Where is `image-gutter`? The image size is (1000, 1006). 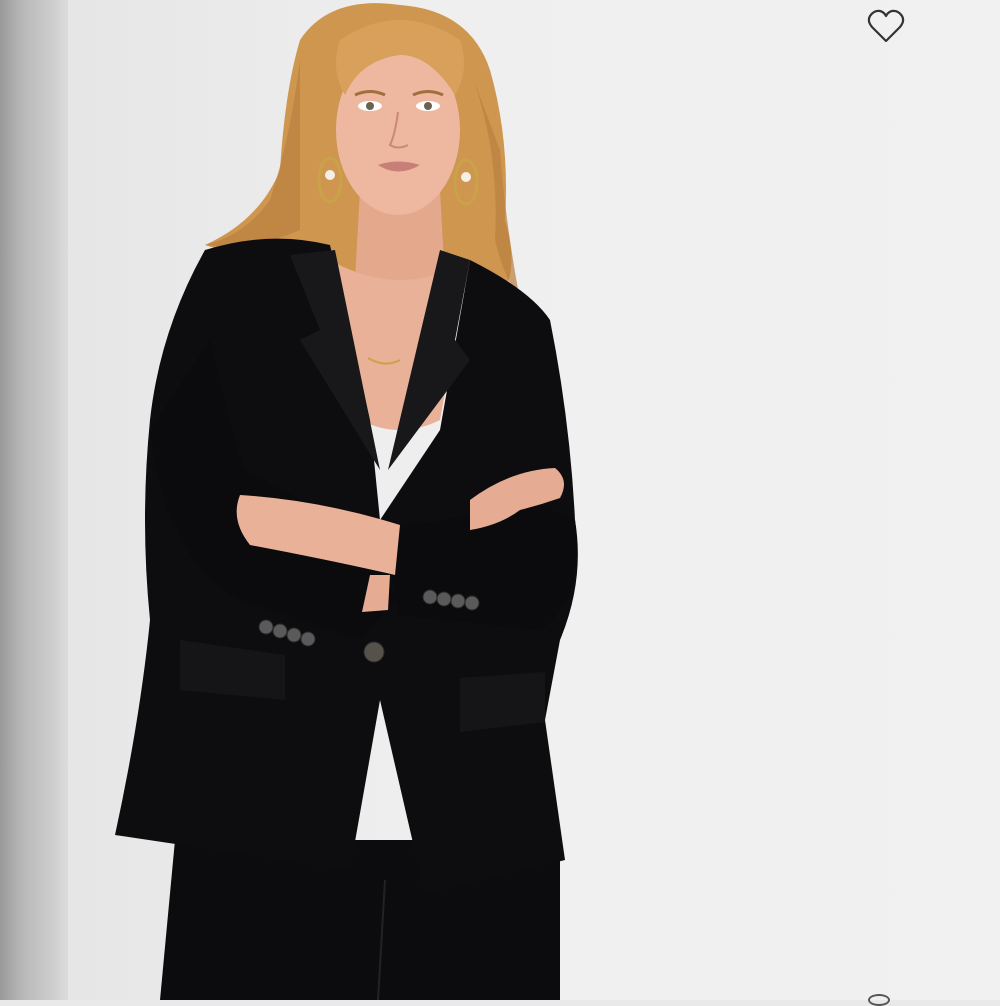
image-gutter is located at coordinates (34, 500).